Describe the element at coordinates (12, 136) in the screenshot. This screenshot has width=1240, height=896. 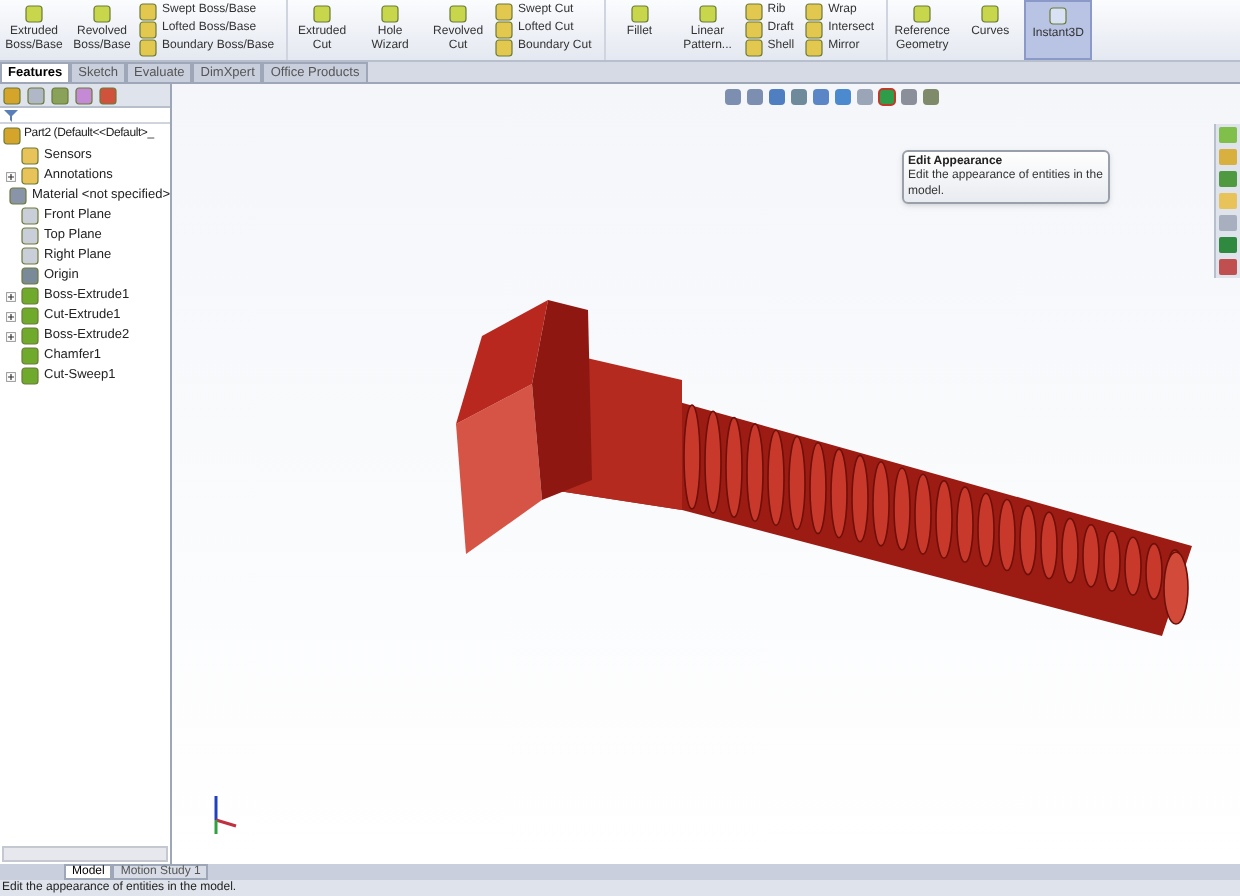
I see `part-icon` at that location.